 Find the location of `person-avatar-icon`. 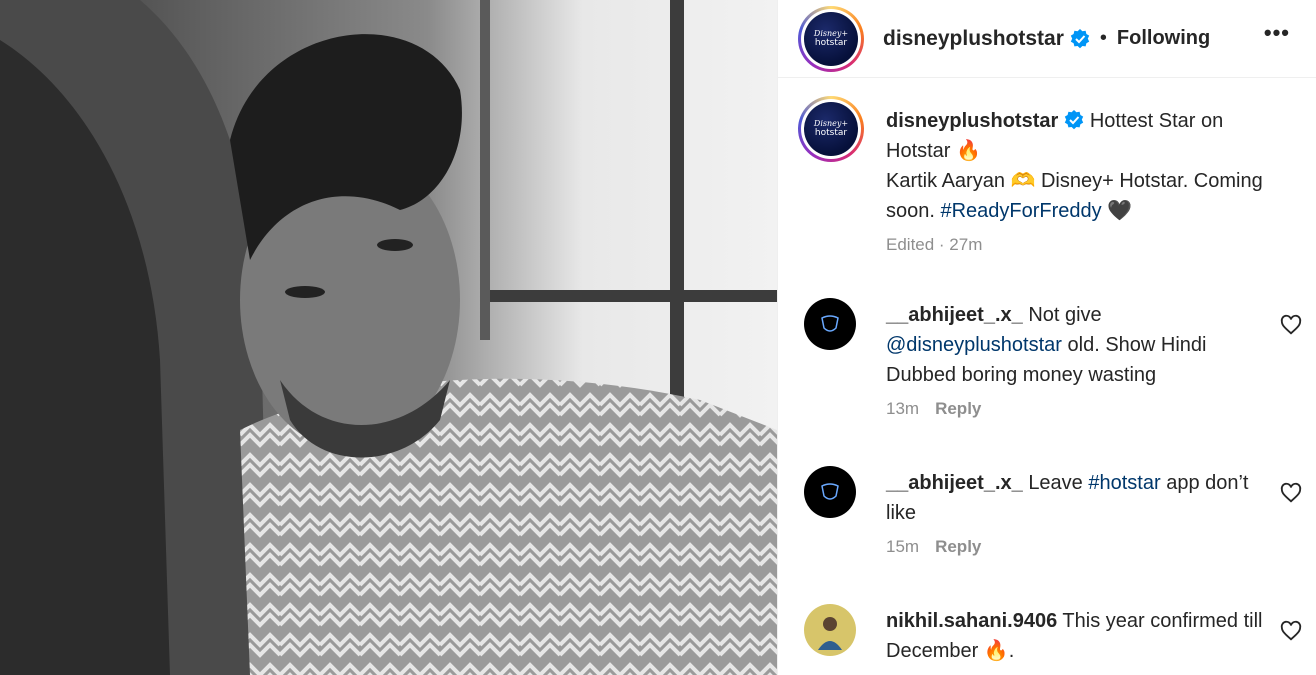

person-avatar-icon is located at coordinates (830, 633).